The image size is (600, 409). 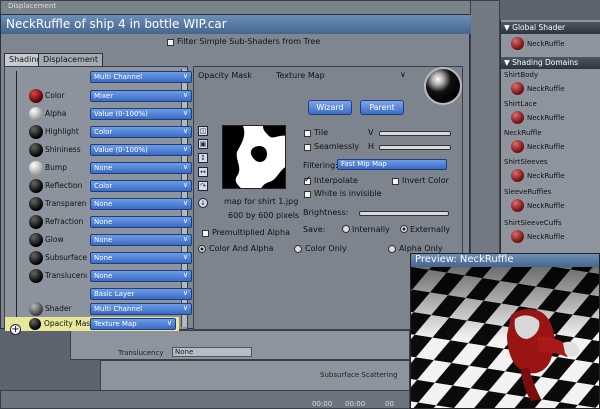 What do you see at coordinates (533, 223) in the screenshot?
I see `domain-name: ShirtSleeveCuffs` at bounding box center [533, 223].